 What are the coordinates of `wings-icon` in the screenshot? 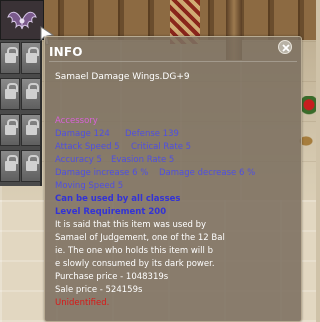 It's located at (22, 20).